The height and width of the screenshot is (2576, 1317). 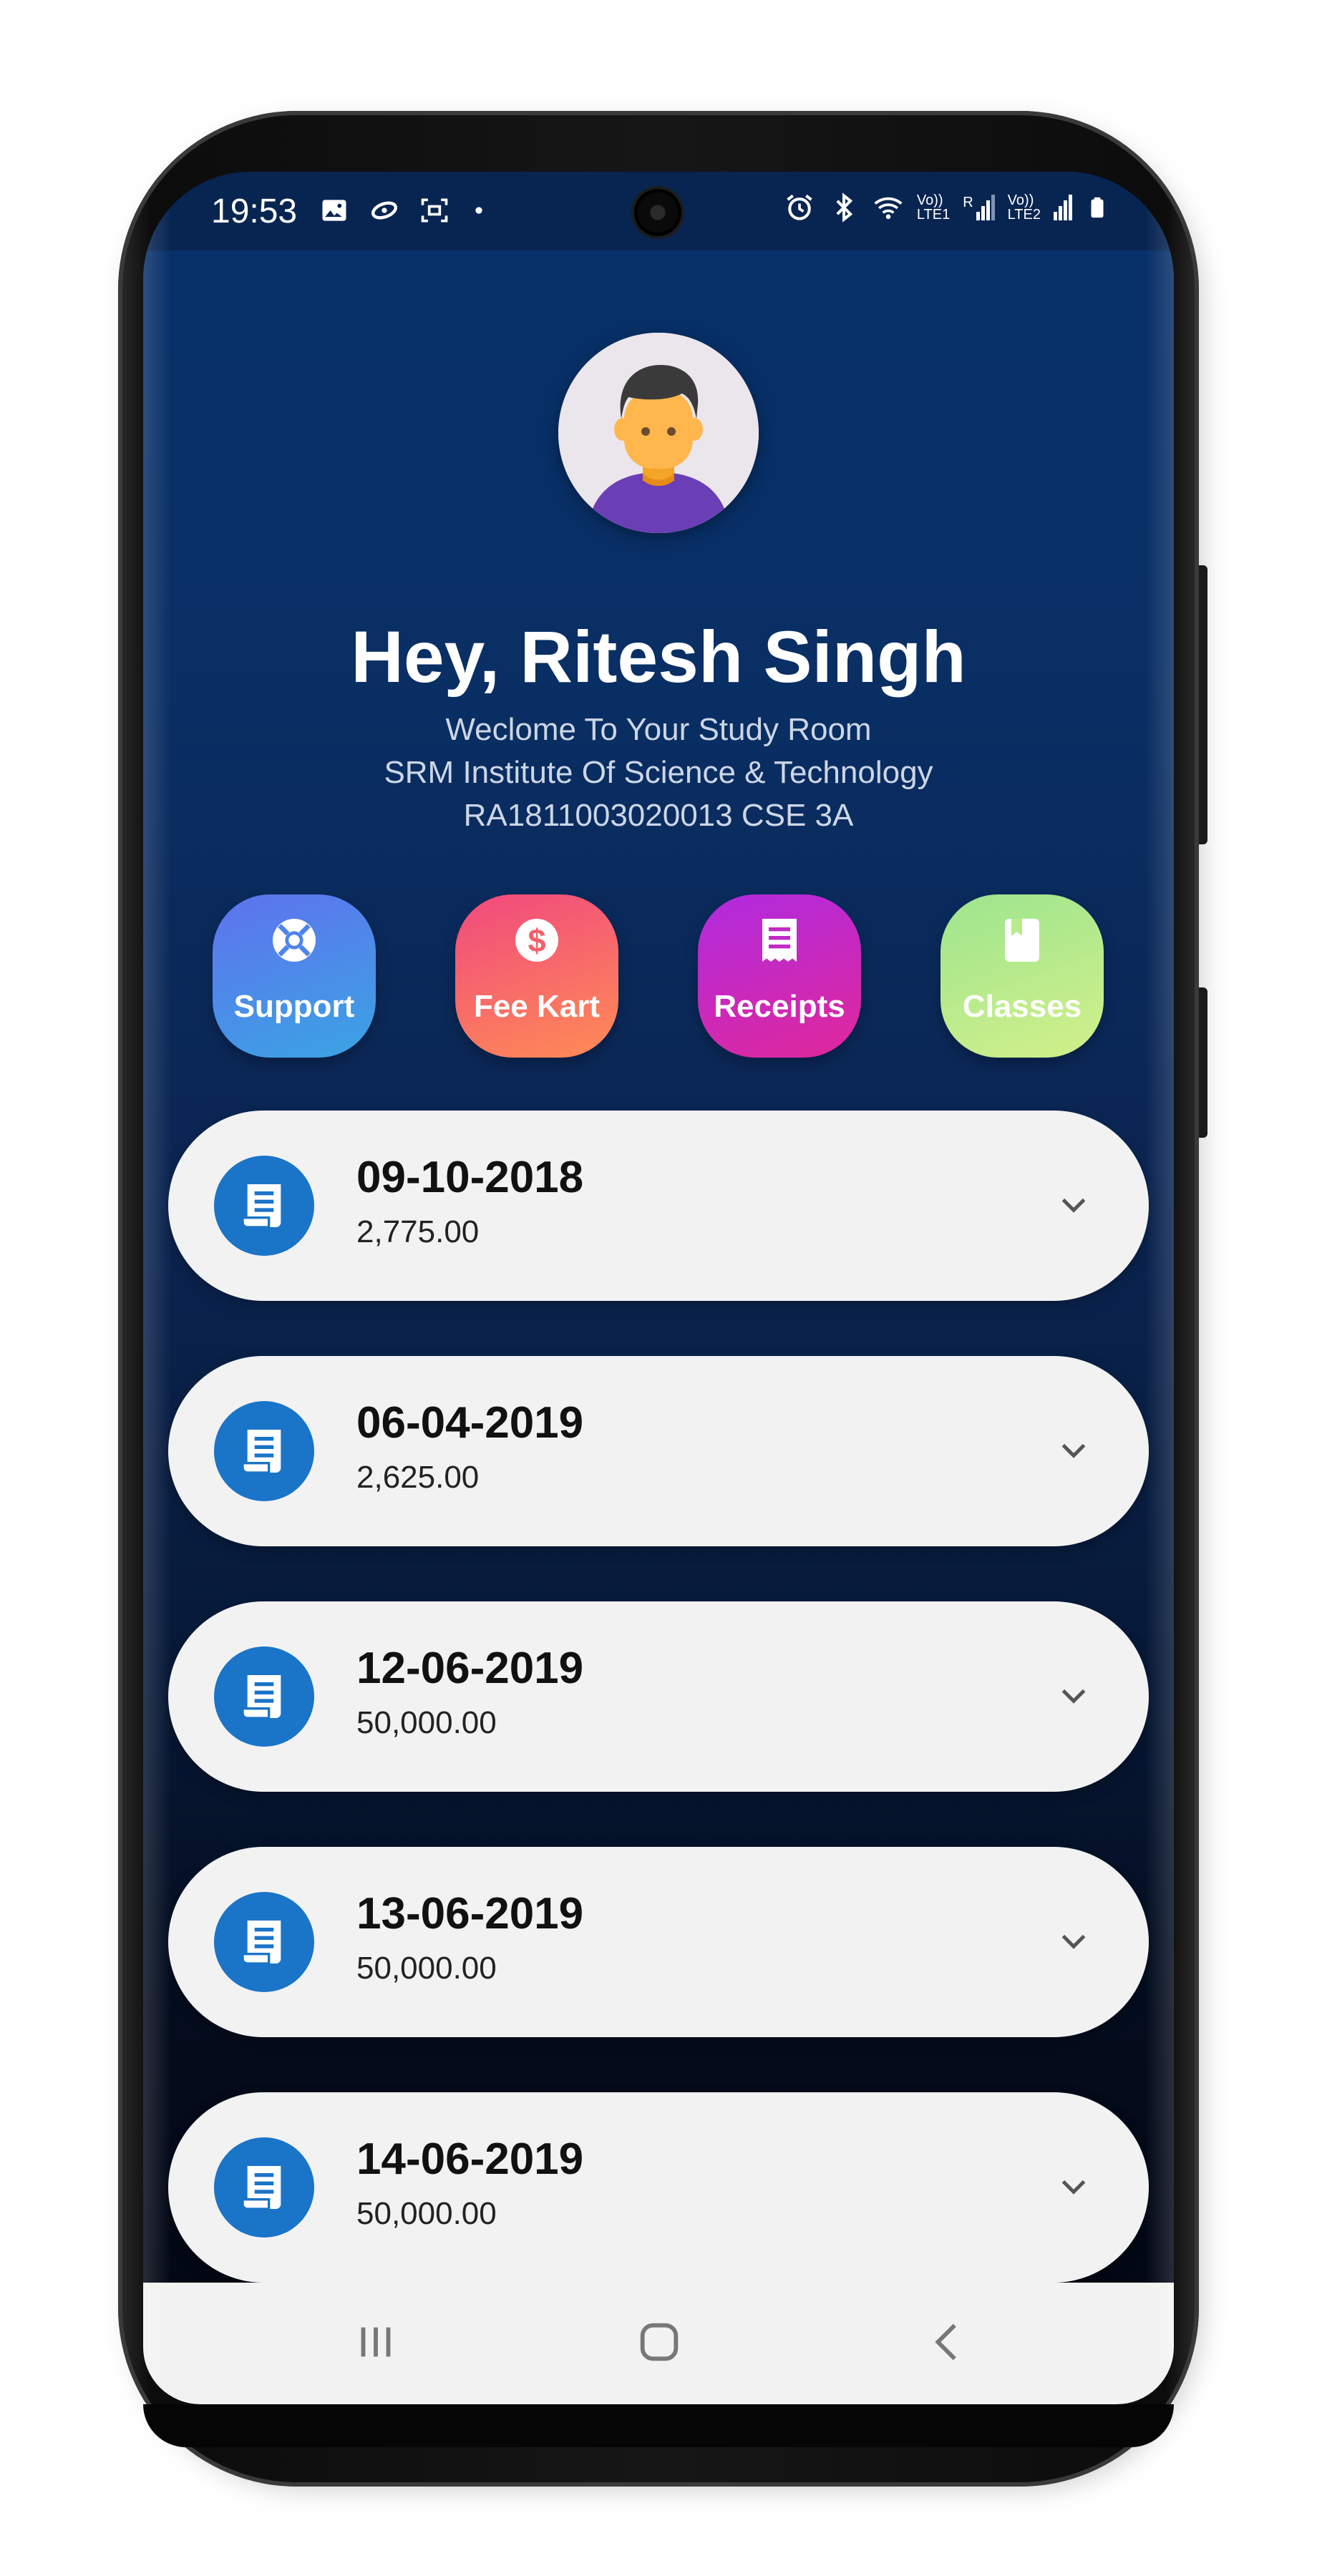 What do you see at coordinates (1022, 940) in the screenshot?
I see `book-icon` at bounding box center [1022, 940].